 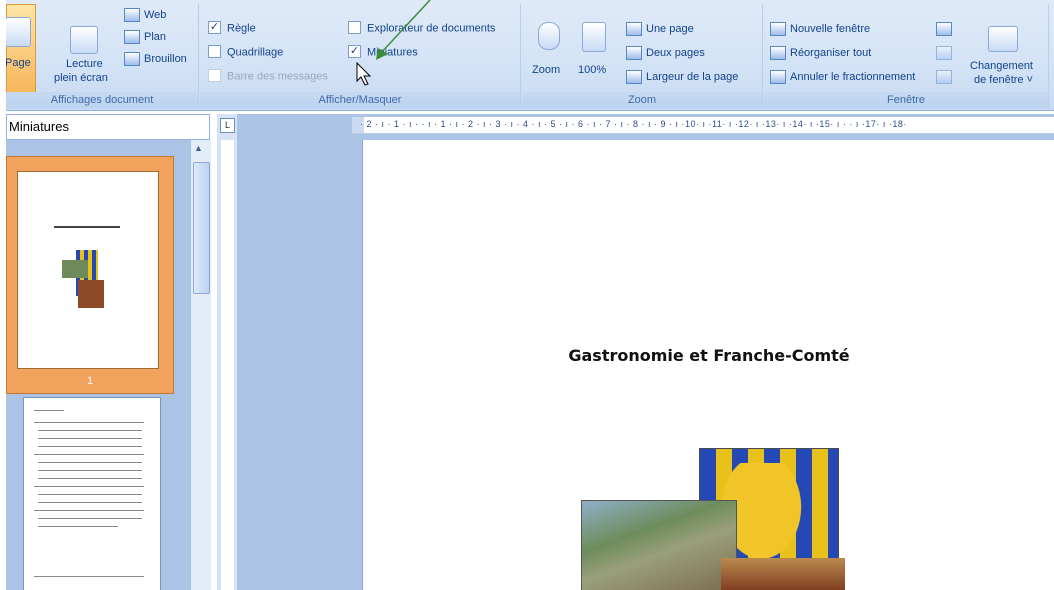 I want to click on page-layout-button: Page, so click(x=21, y=49).